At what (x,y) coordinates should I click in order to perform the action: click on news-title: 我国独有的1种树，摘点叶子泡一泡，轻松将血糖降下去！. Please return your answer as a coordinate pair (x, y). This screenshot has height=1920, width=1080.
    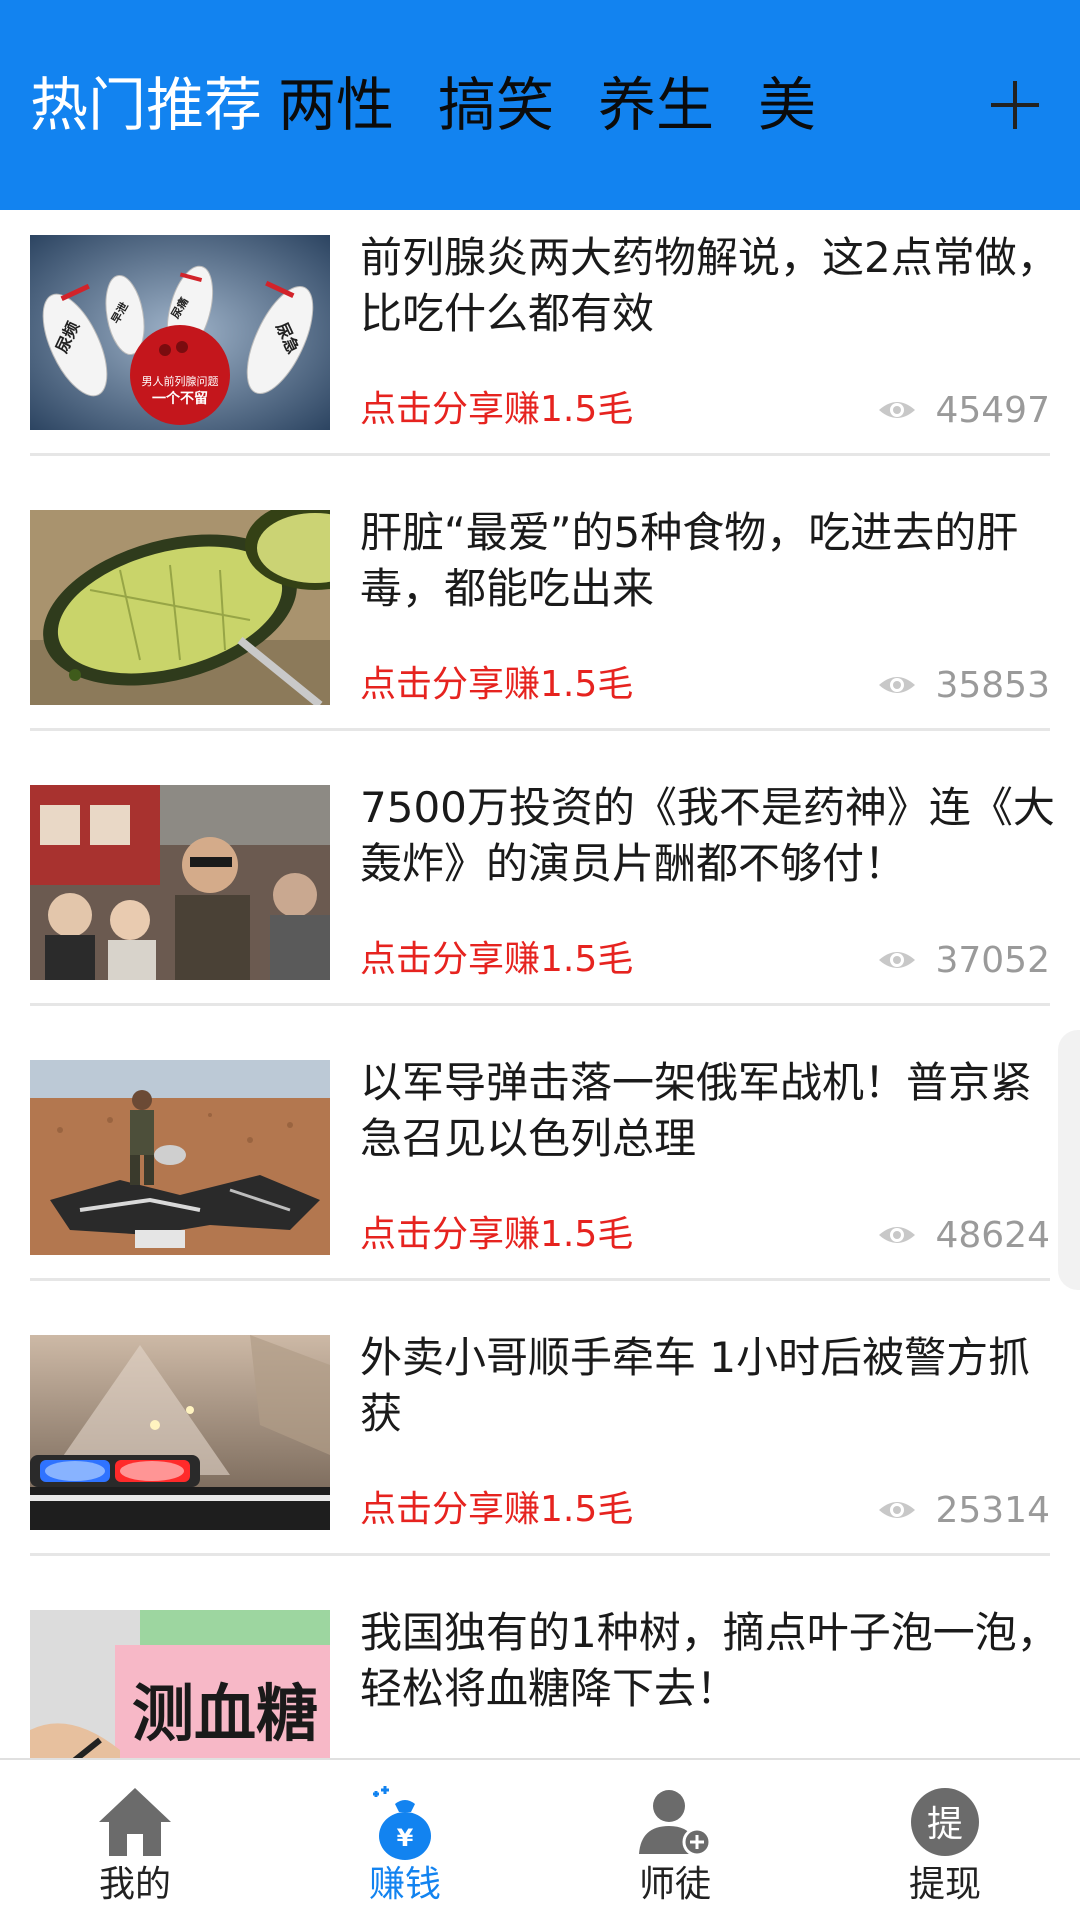
    Looking at the image, I should click on (710, 1661).